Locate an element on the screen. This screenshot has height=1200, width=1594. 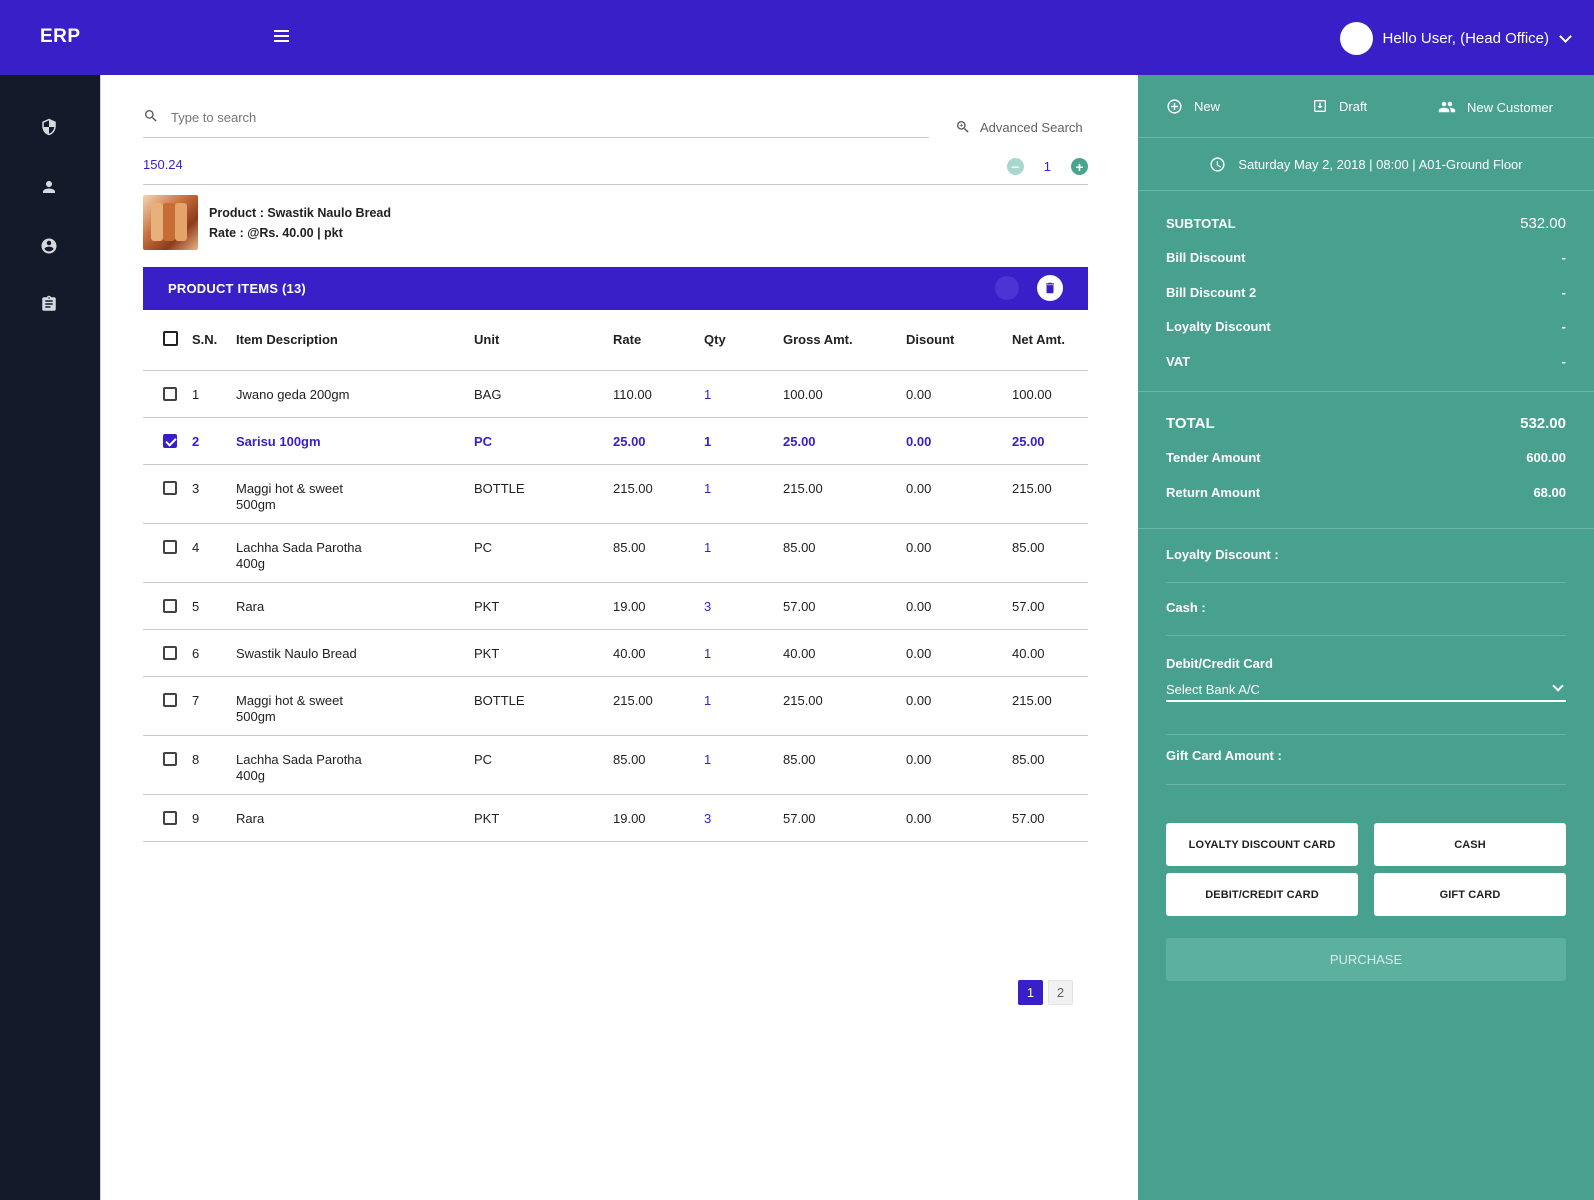
undo-button is located at coordinates (1007, 288).